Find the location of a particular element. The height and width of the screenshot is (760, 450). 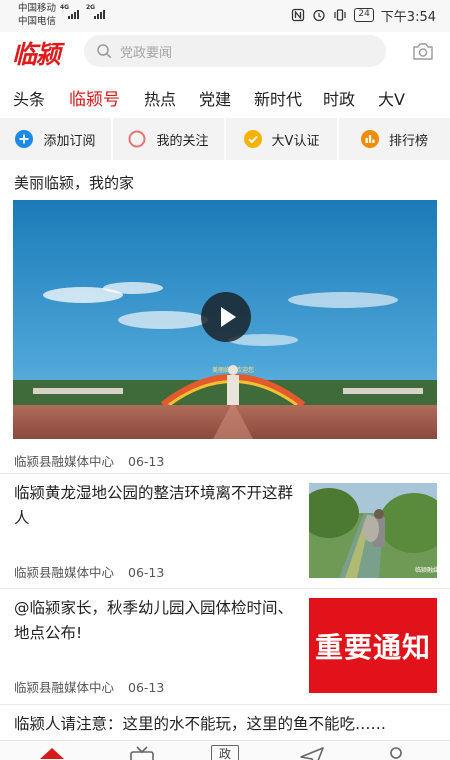

vibrate-icon is located at coordinates (340, 15).